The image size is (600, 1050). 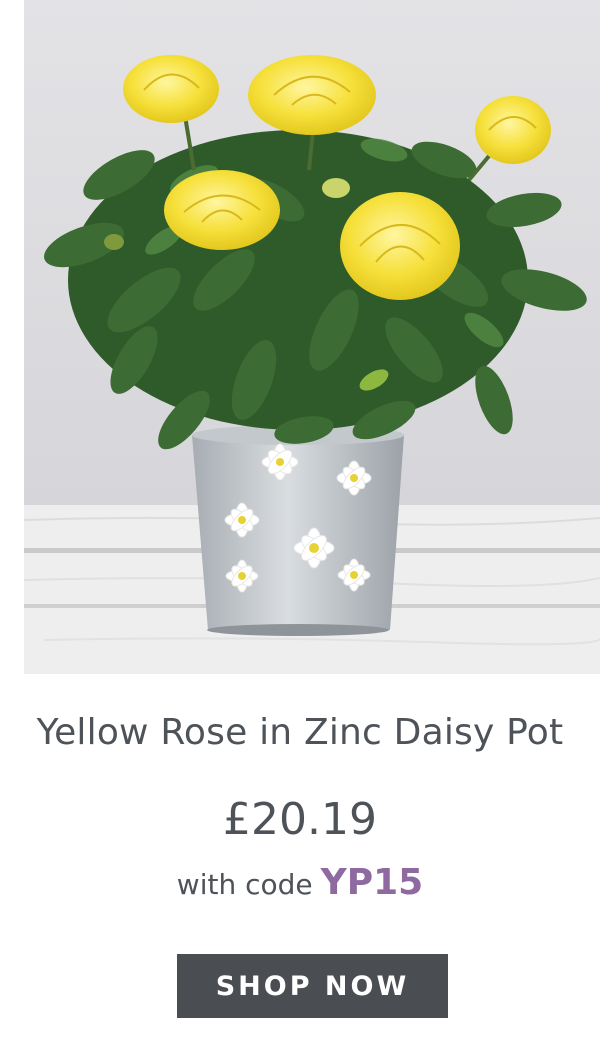 What do you see at coordinates (300, 819) in the screenshot?
I see `product-price: £20.19` at bounding box center [300, 819].